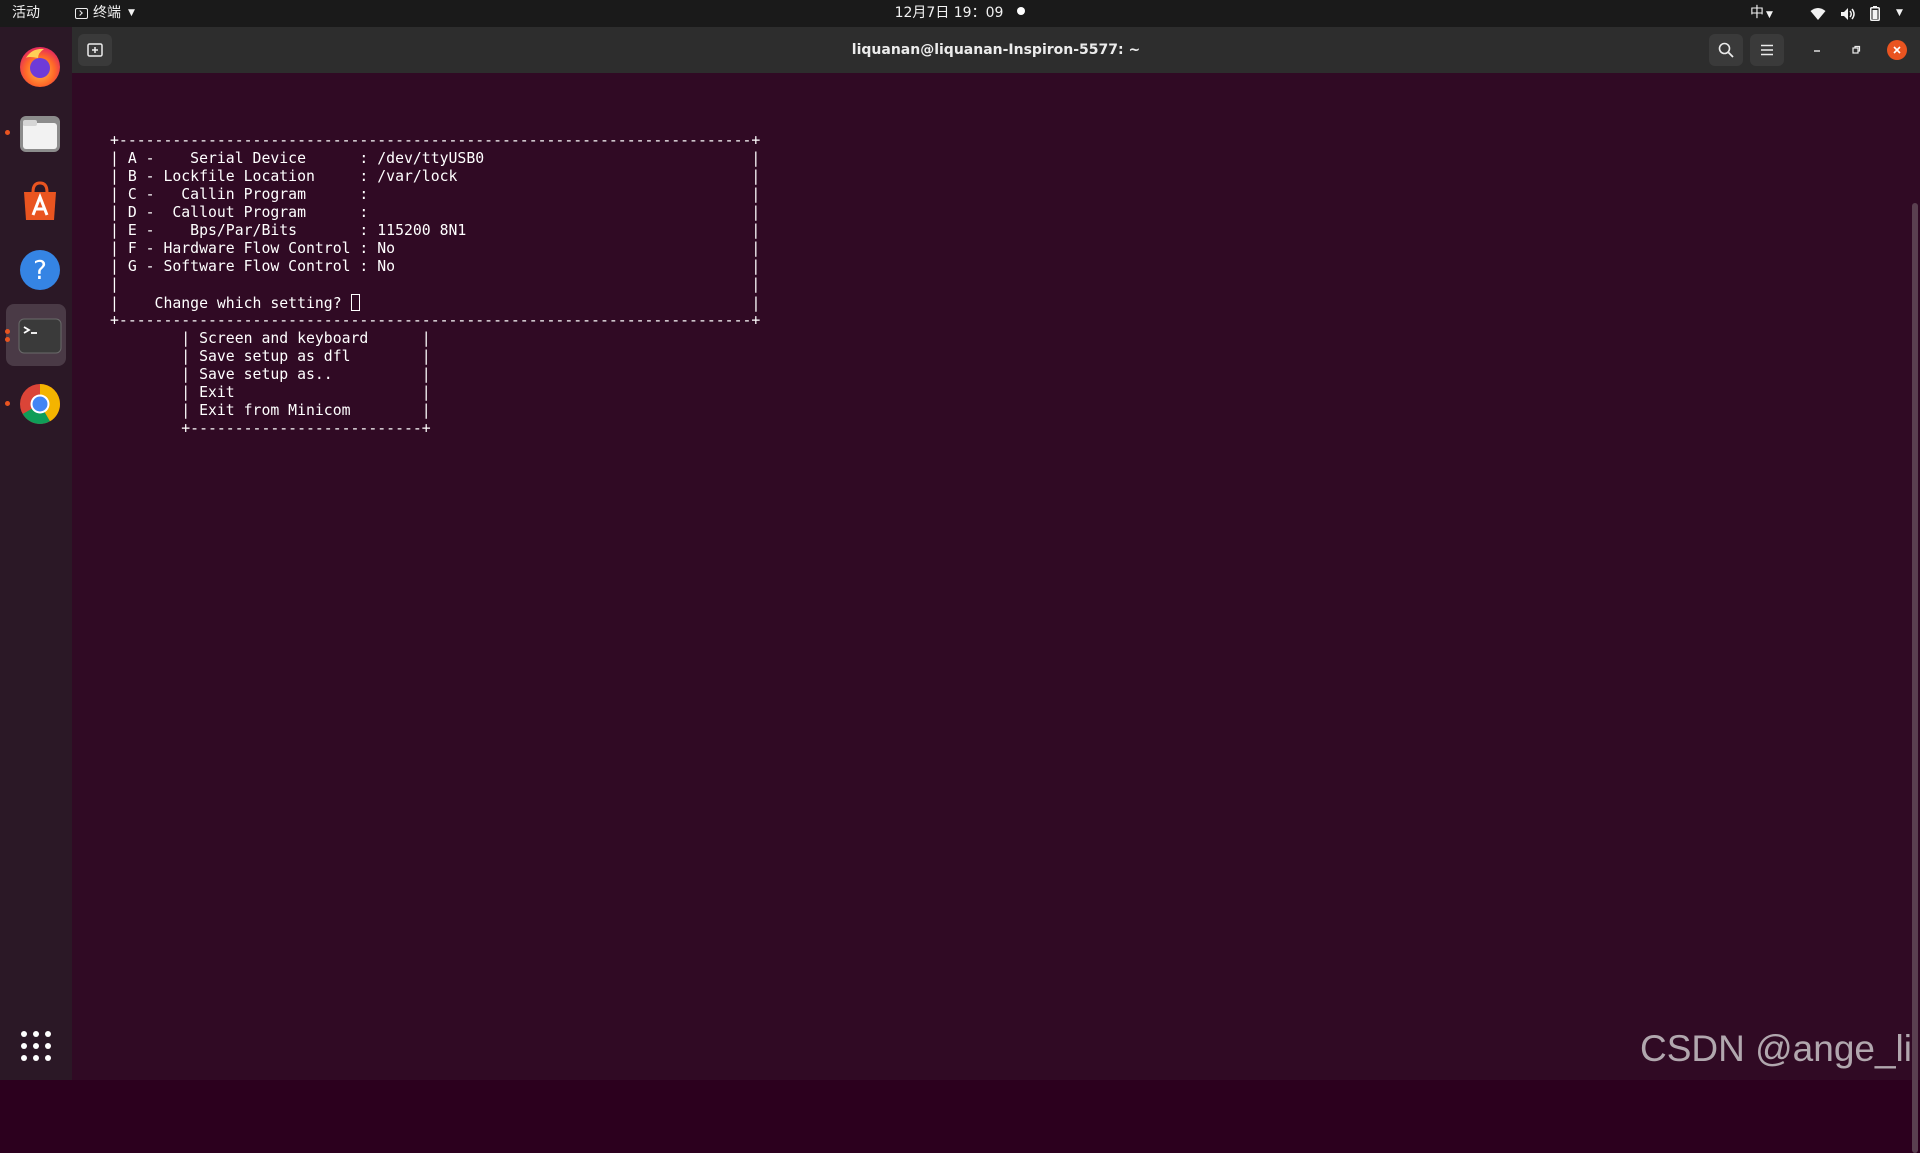 The image size is (1920, 1153). I want to click on terminal-line: | |, so click(435, 284).